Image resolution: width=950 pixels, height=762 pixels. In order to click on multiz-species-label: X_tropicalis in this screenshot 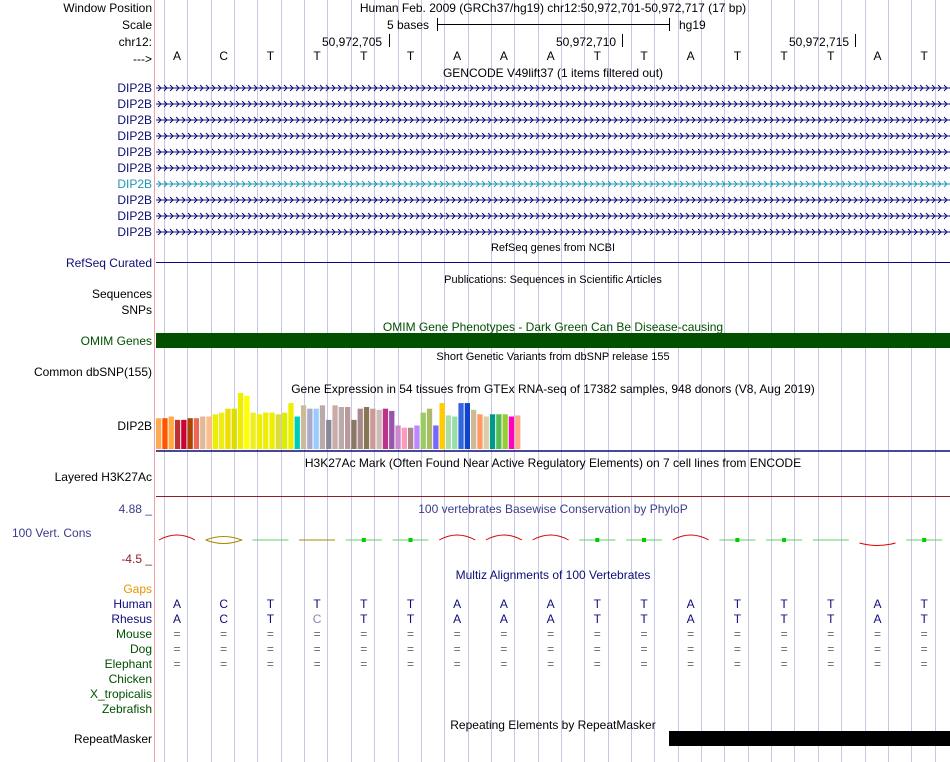, I will do `click(121, 694)`.